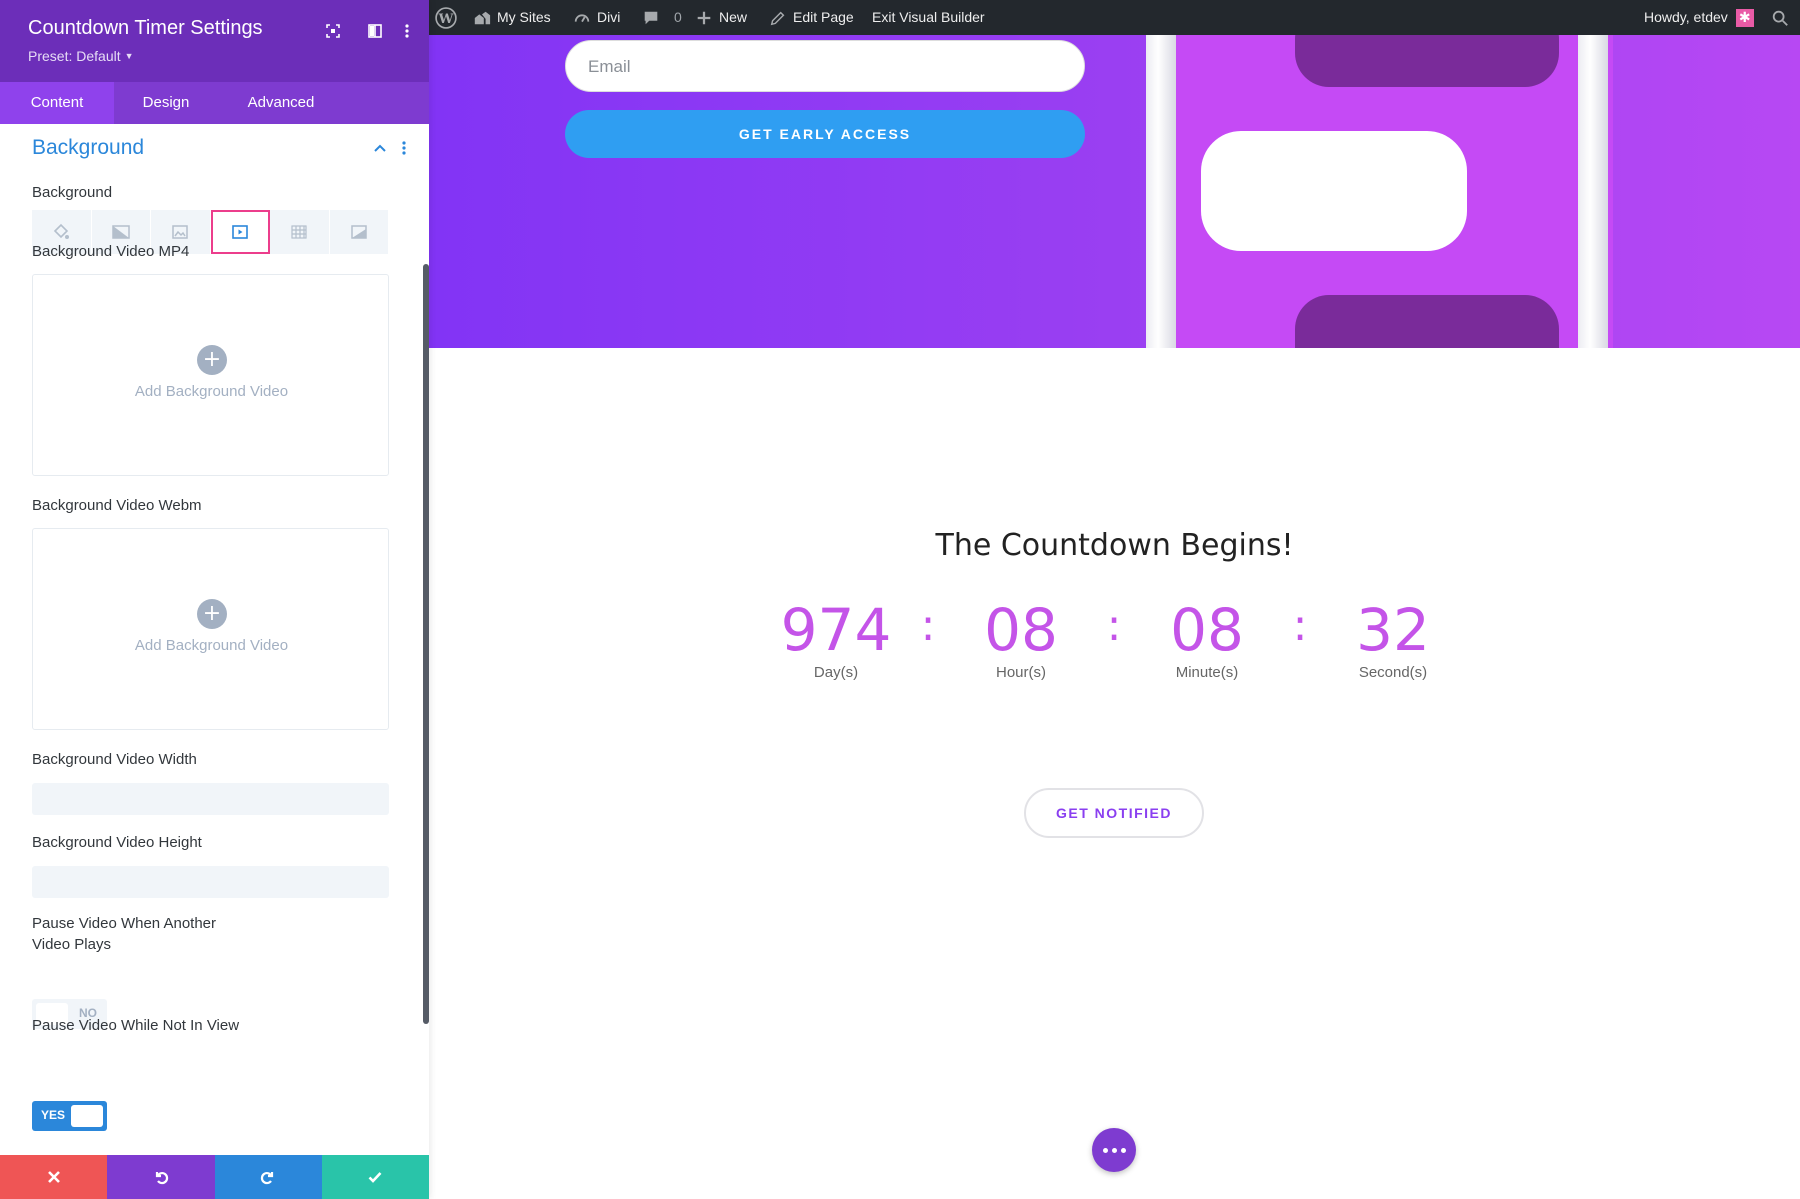 The height and width of the screenshot is (1199, 1800). I want to click on edit-page-link: Edit Page, so click(811, 17).